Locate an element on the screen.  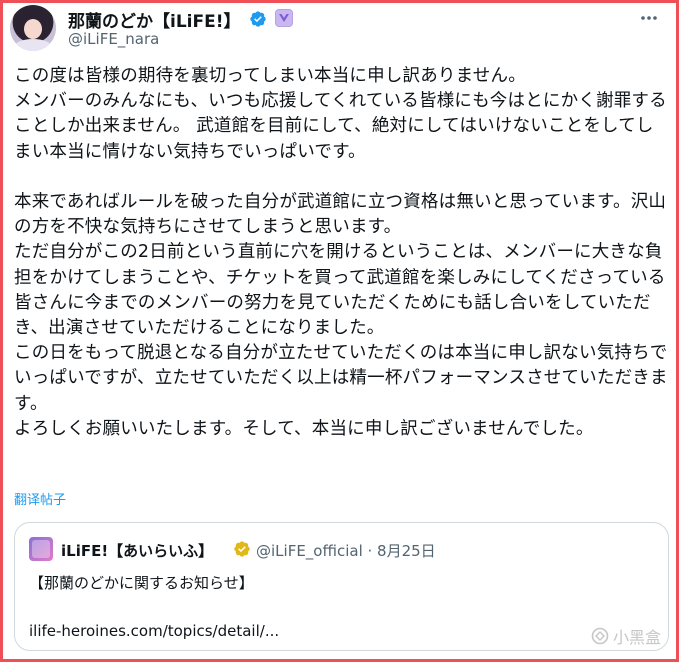
quoted-tweet-text: 【那蘭のどかに関するお知らせ】 is located at coordinates (141, 583).